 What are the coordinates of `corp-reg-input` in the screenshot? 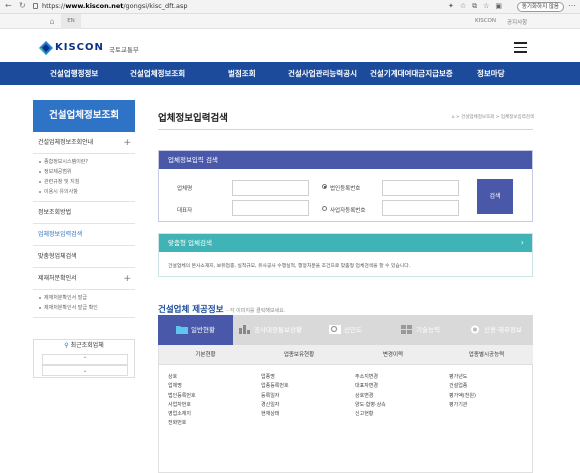 It's located at (420, 188).